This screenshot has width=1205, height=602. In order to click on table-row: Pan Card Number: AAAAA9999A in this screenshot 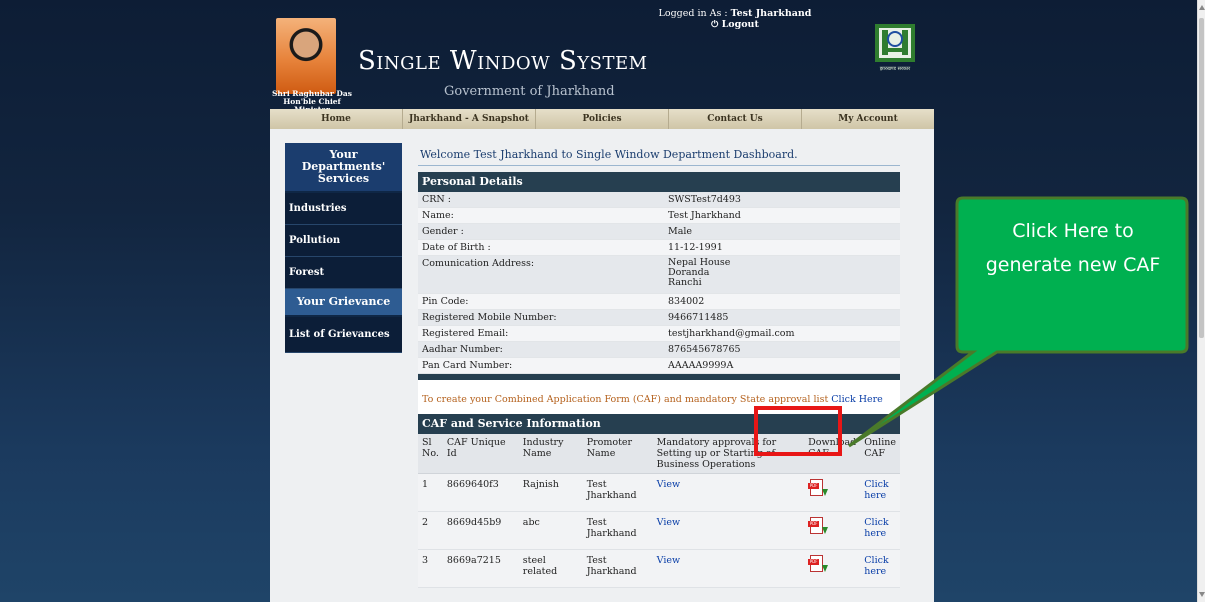, I will do `click(659, 365)`.